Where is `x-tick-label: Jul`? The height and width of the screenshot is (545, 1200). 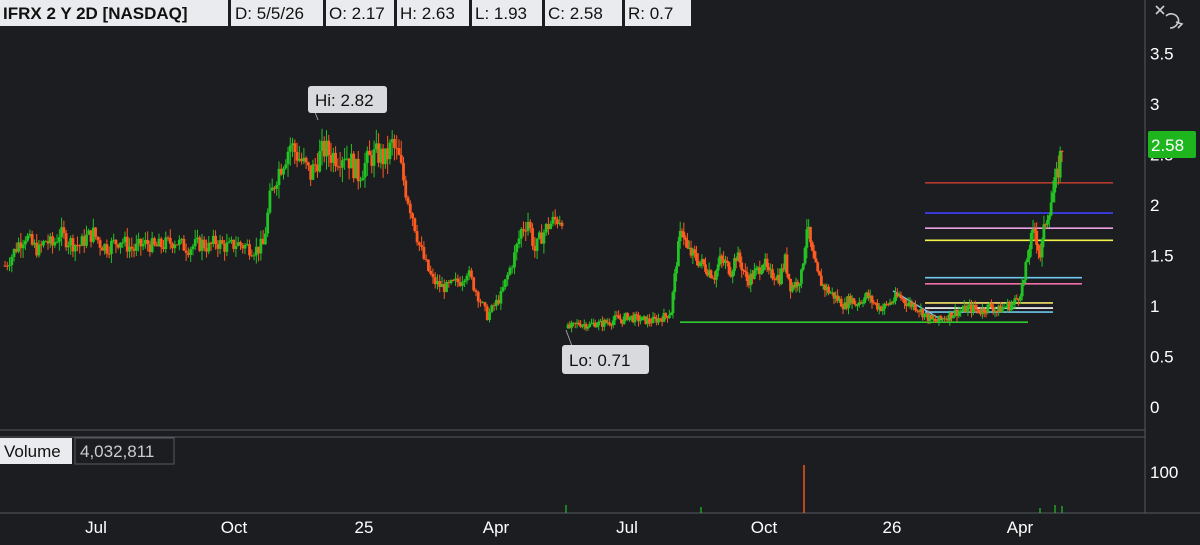 x-tick-label: Jul is located at coordinates (96, 527).